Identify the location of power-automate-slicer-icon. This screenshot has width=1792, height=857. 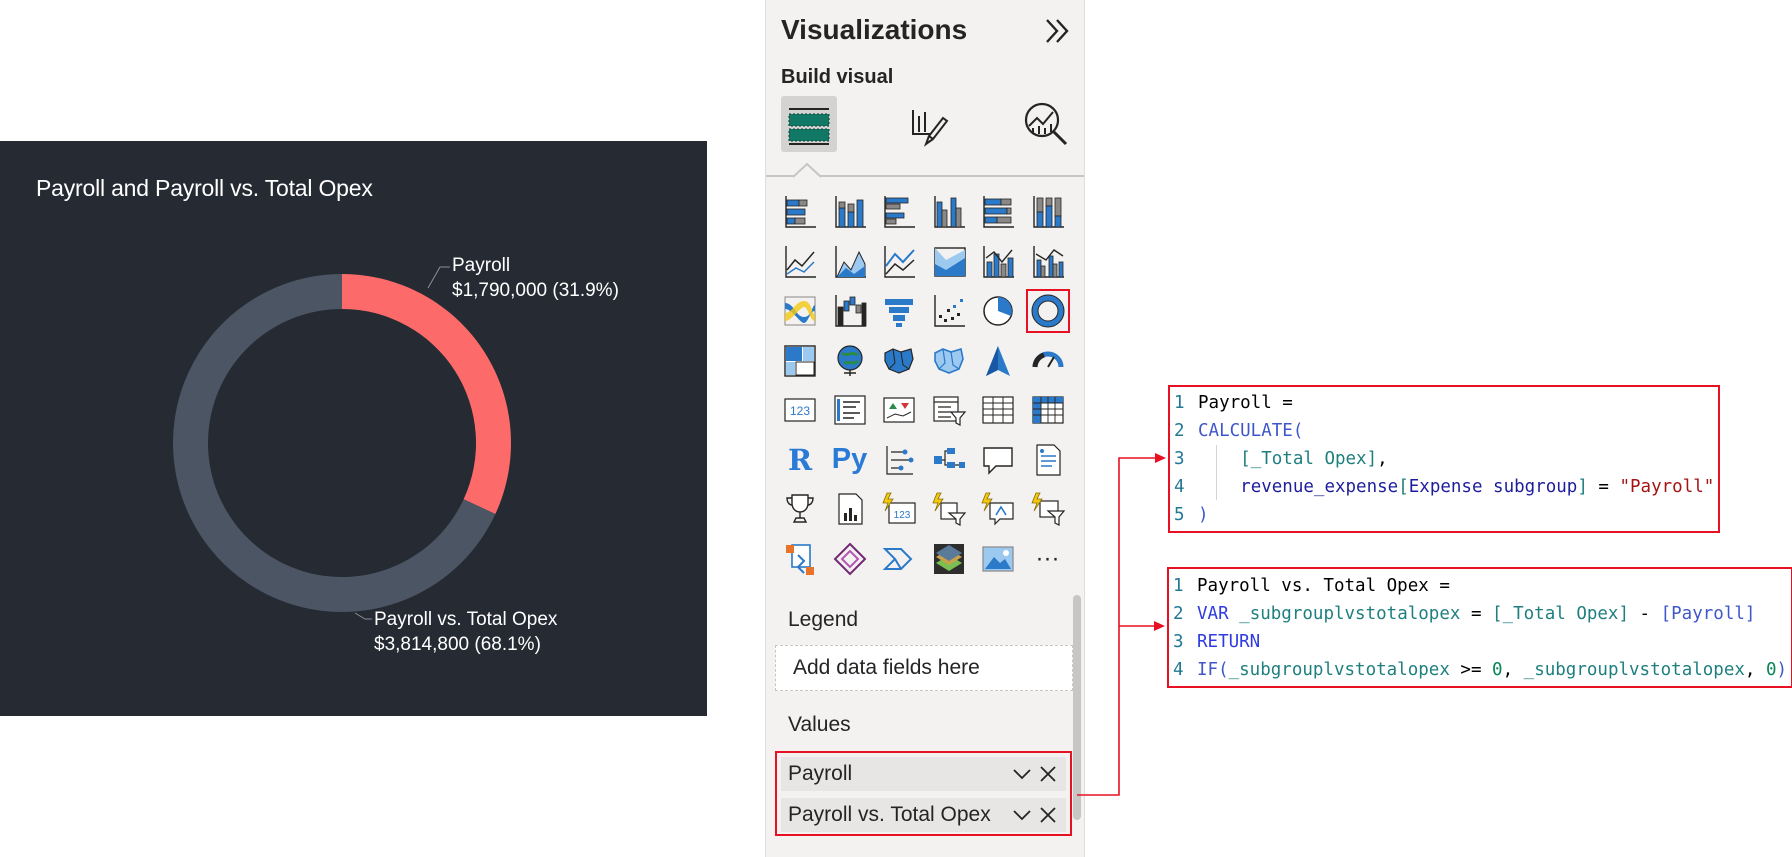
(949, 509).